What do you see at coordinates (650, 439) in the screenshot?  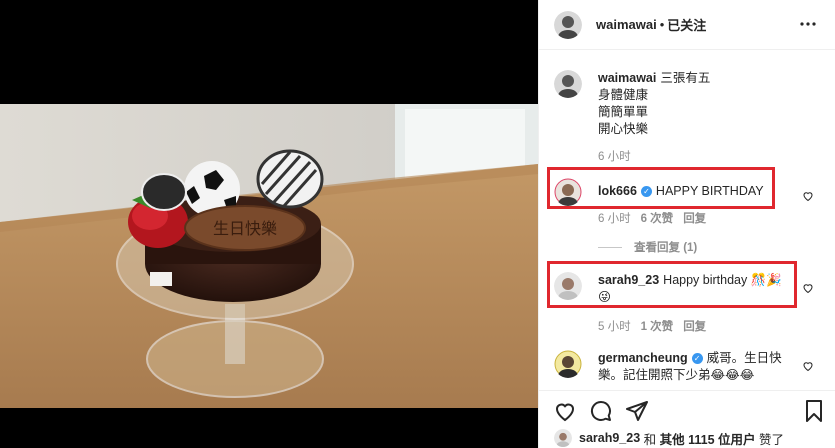 I see `likes-and: 和` at bounding box center [650, 439].